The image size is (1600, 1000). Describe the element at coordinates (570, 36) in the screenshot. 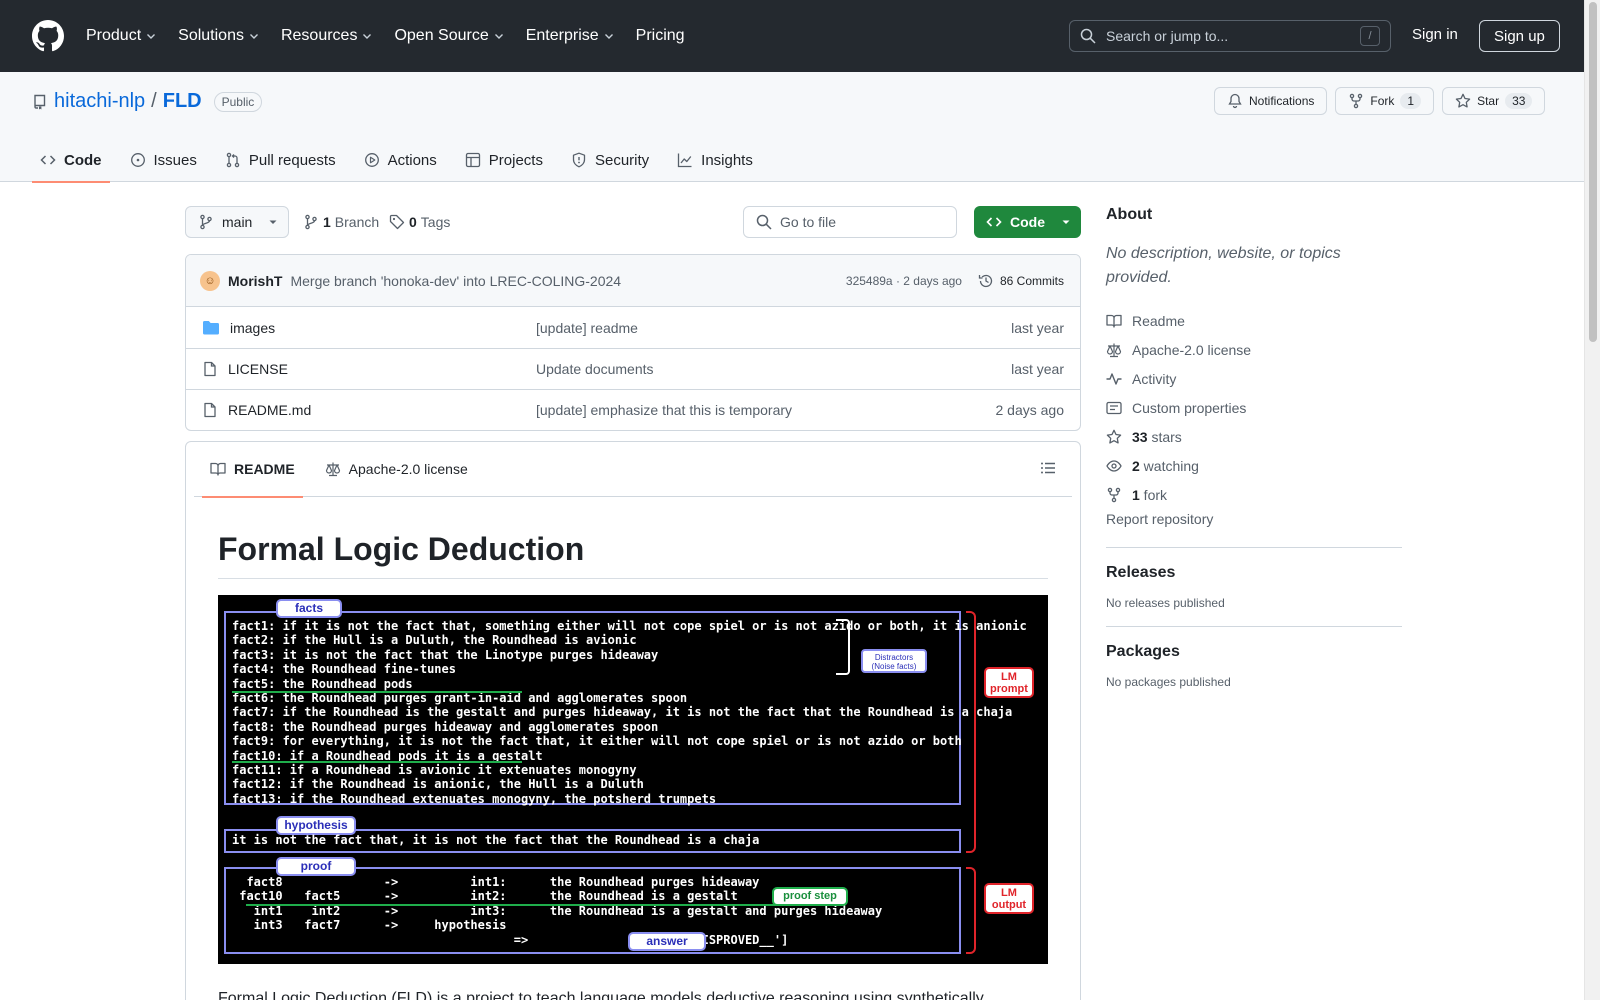

I see `nav-item-enterprise: Enterprise` at that location.